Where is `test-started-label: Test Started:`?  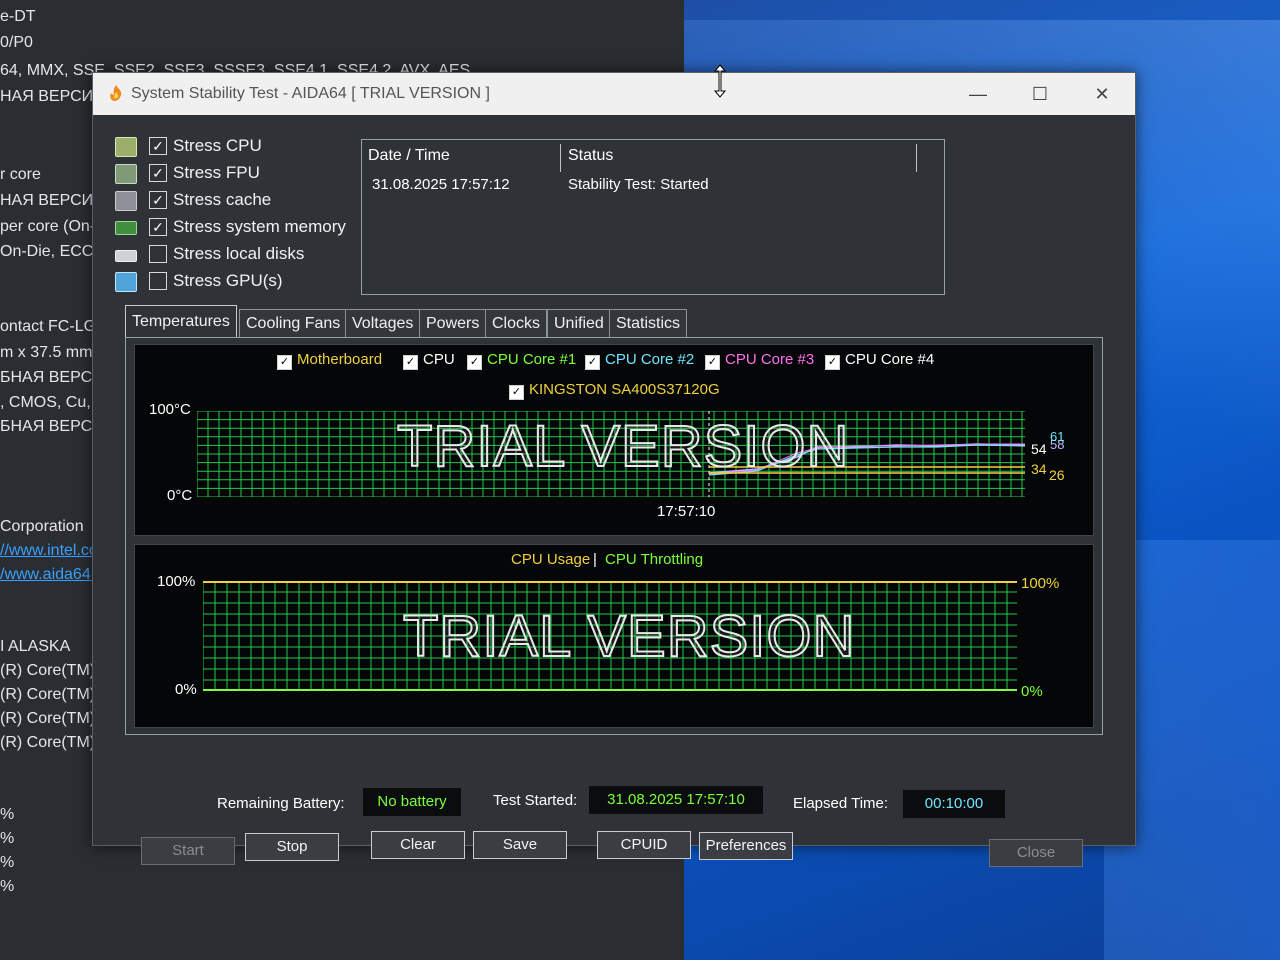
test-started-label: Test Started: is located at coordinates (535, 800).